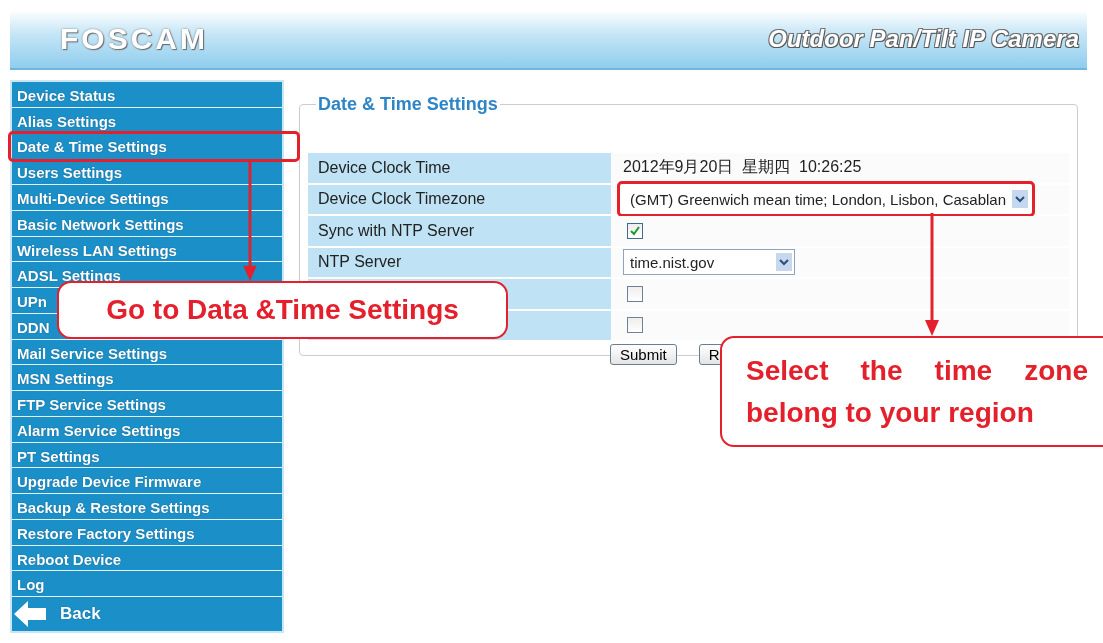  What do you see at coordinates (147, 558) in the screenshot?
I see `sidebar-item: Reboot Device` at bounding box center [147, 558].